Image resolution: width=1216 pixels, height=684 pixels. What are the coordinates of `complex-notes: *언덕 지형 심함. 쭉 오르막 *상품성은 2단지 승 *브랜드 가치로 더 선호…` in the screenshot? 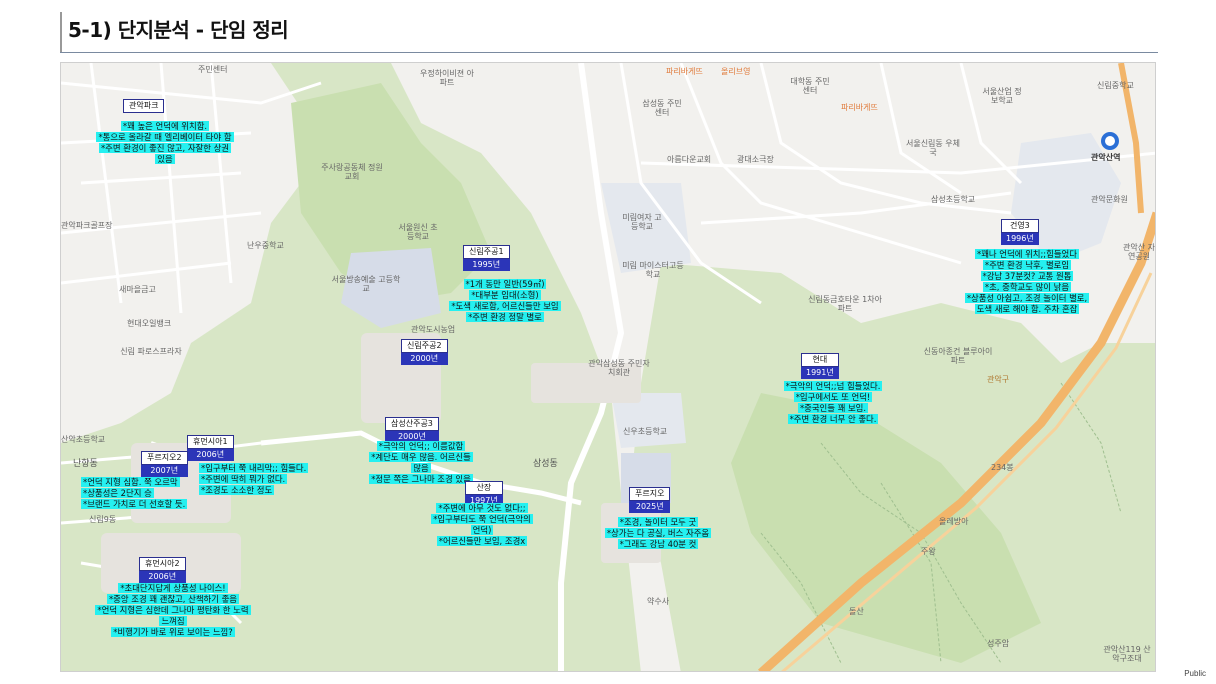 It's located at (134, 493).